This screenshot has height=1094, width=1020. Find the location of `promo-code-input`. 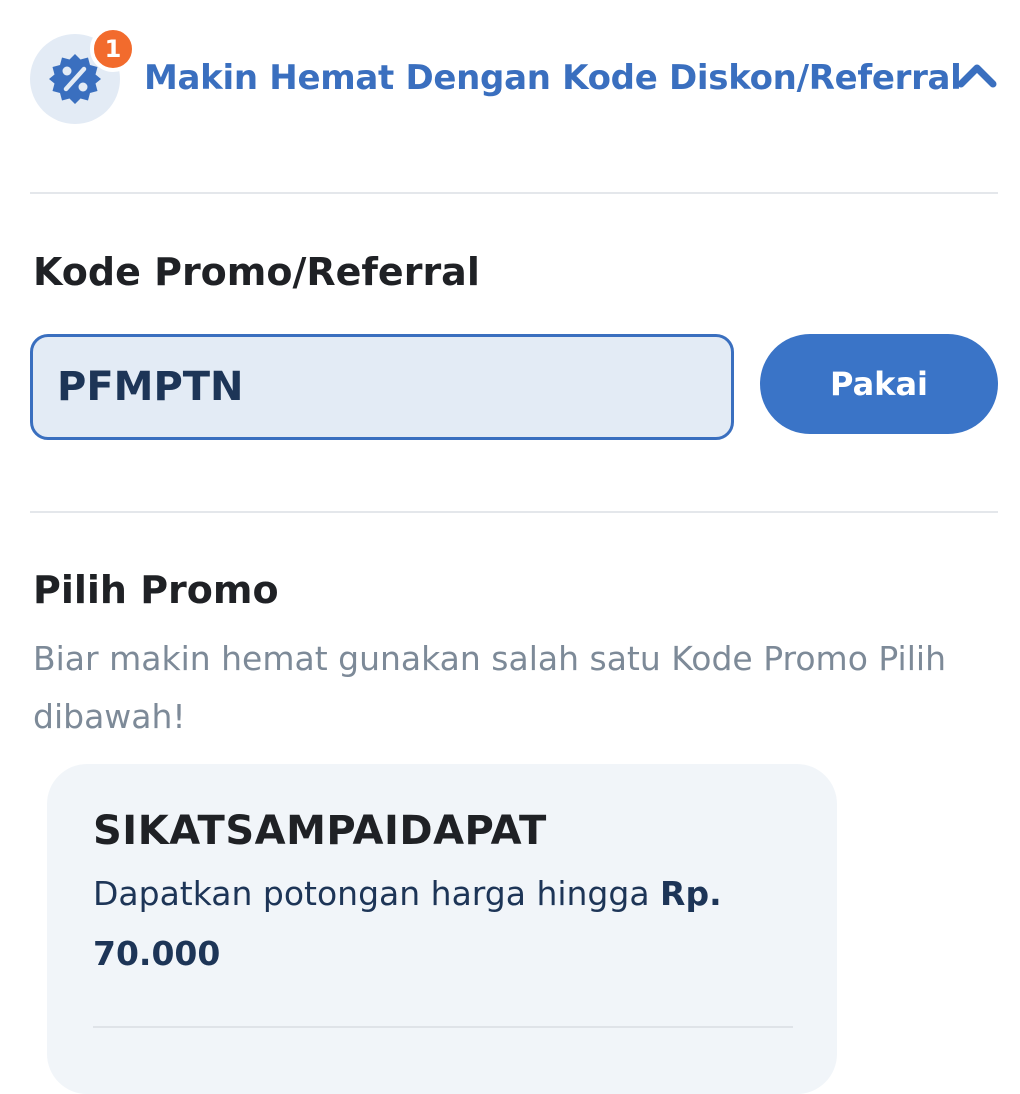

promo-code-input is located at coordinates (382, 387).